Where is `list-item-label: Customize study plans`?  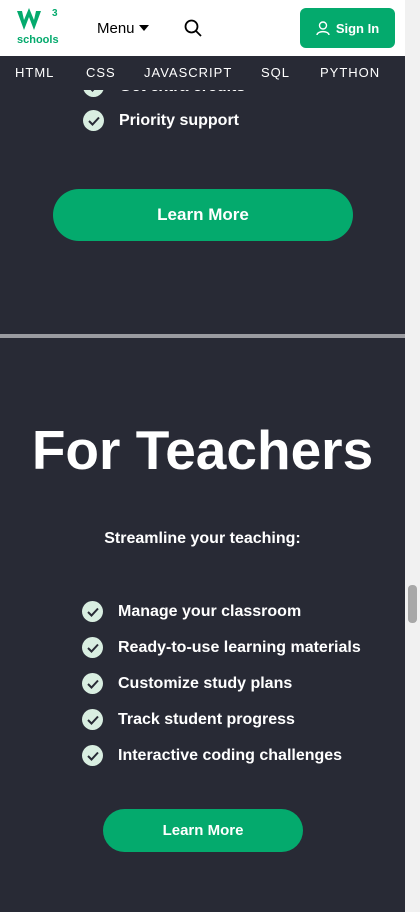 list-item-label: Customize study plans is located at coordinates (205, 683).